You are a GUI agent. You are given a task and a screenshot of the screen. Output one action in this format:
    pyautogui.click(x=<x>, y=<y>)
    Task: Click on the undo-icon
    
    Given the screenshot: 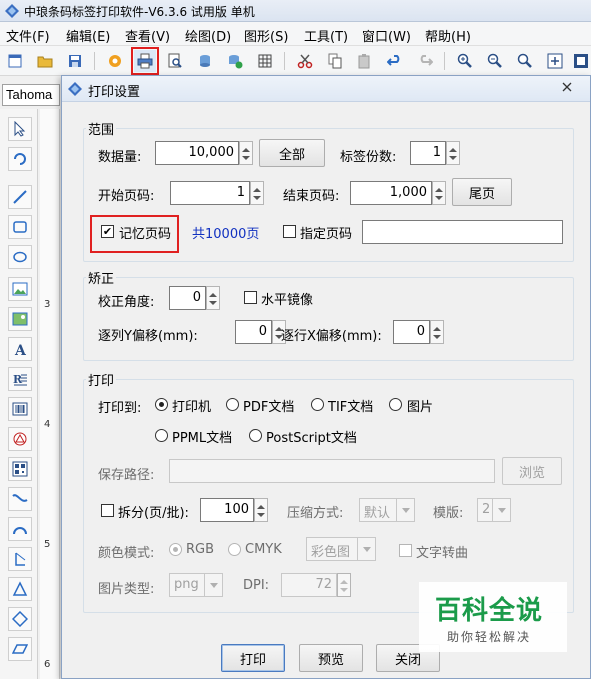 What is the action you would take?
    pyautogui.click(x=395, y=61)
    